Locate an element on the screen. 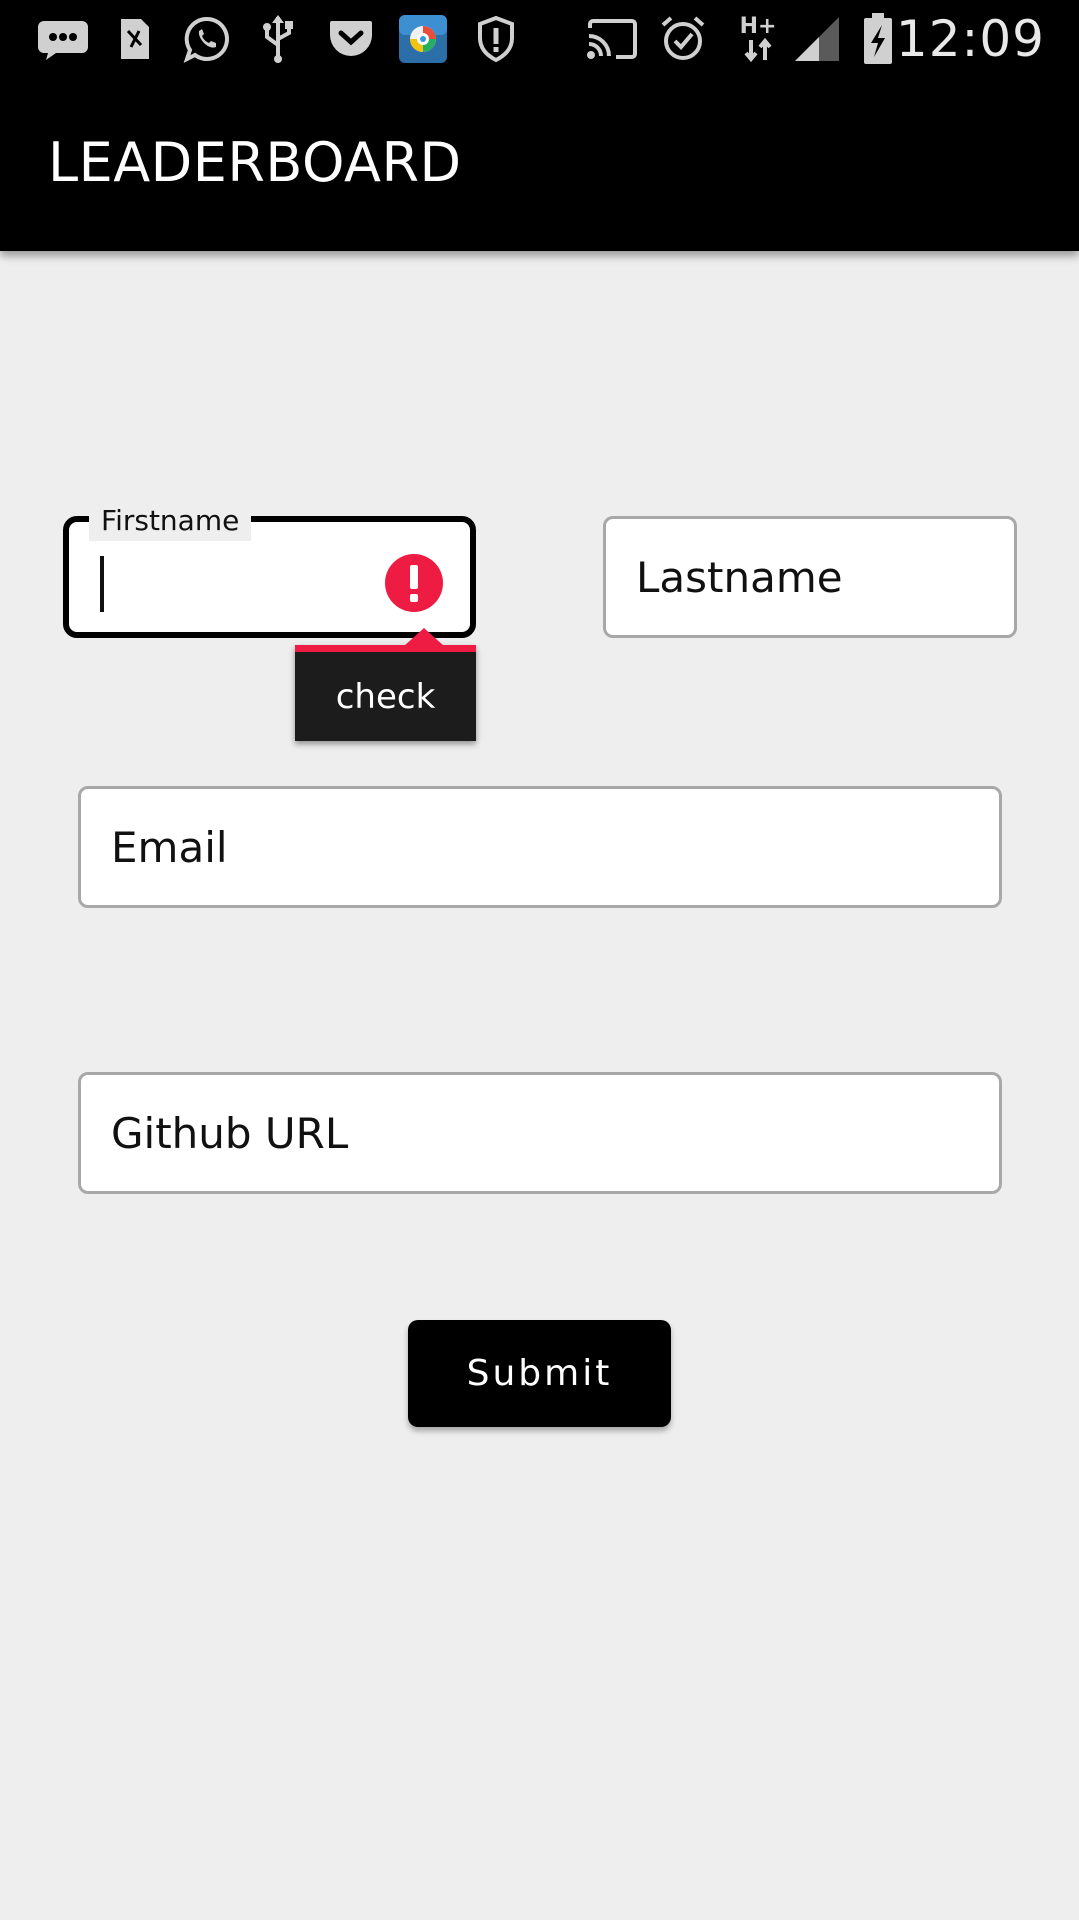 The image size is (1079, 1920). app-bar: LEADERBOARD is located at coordinates (539, 164).